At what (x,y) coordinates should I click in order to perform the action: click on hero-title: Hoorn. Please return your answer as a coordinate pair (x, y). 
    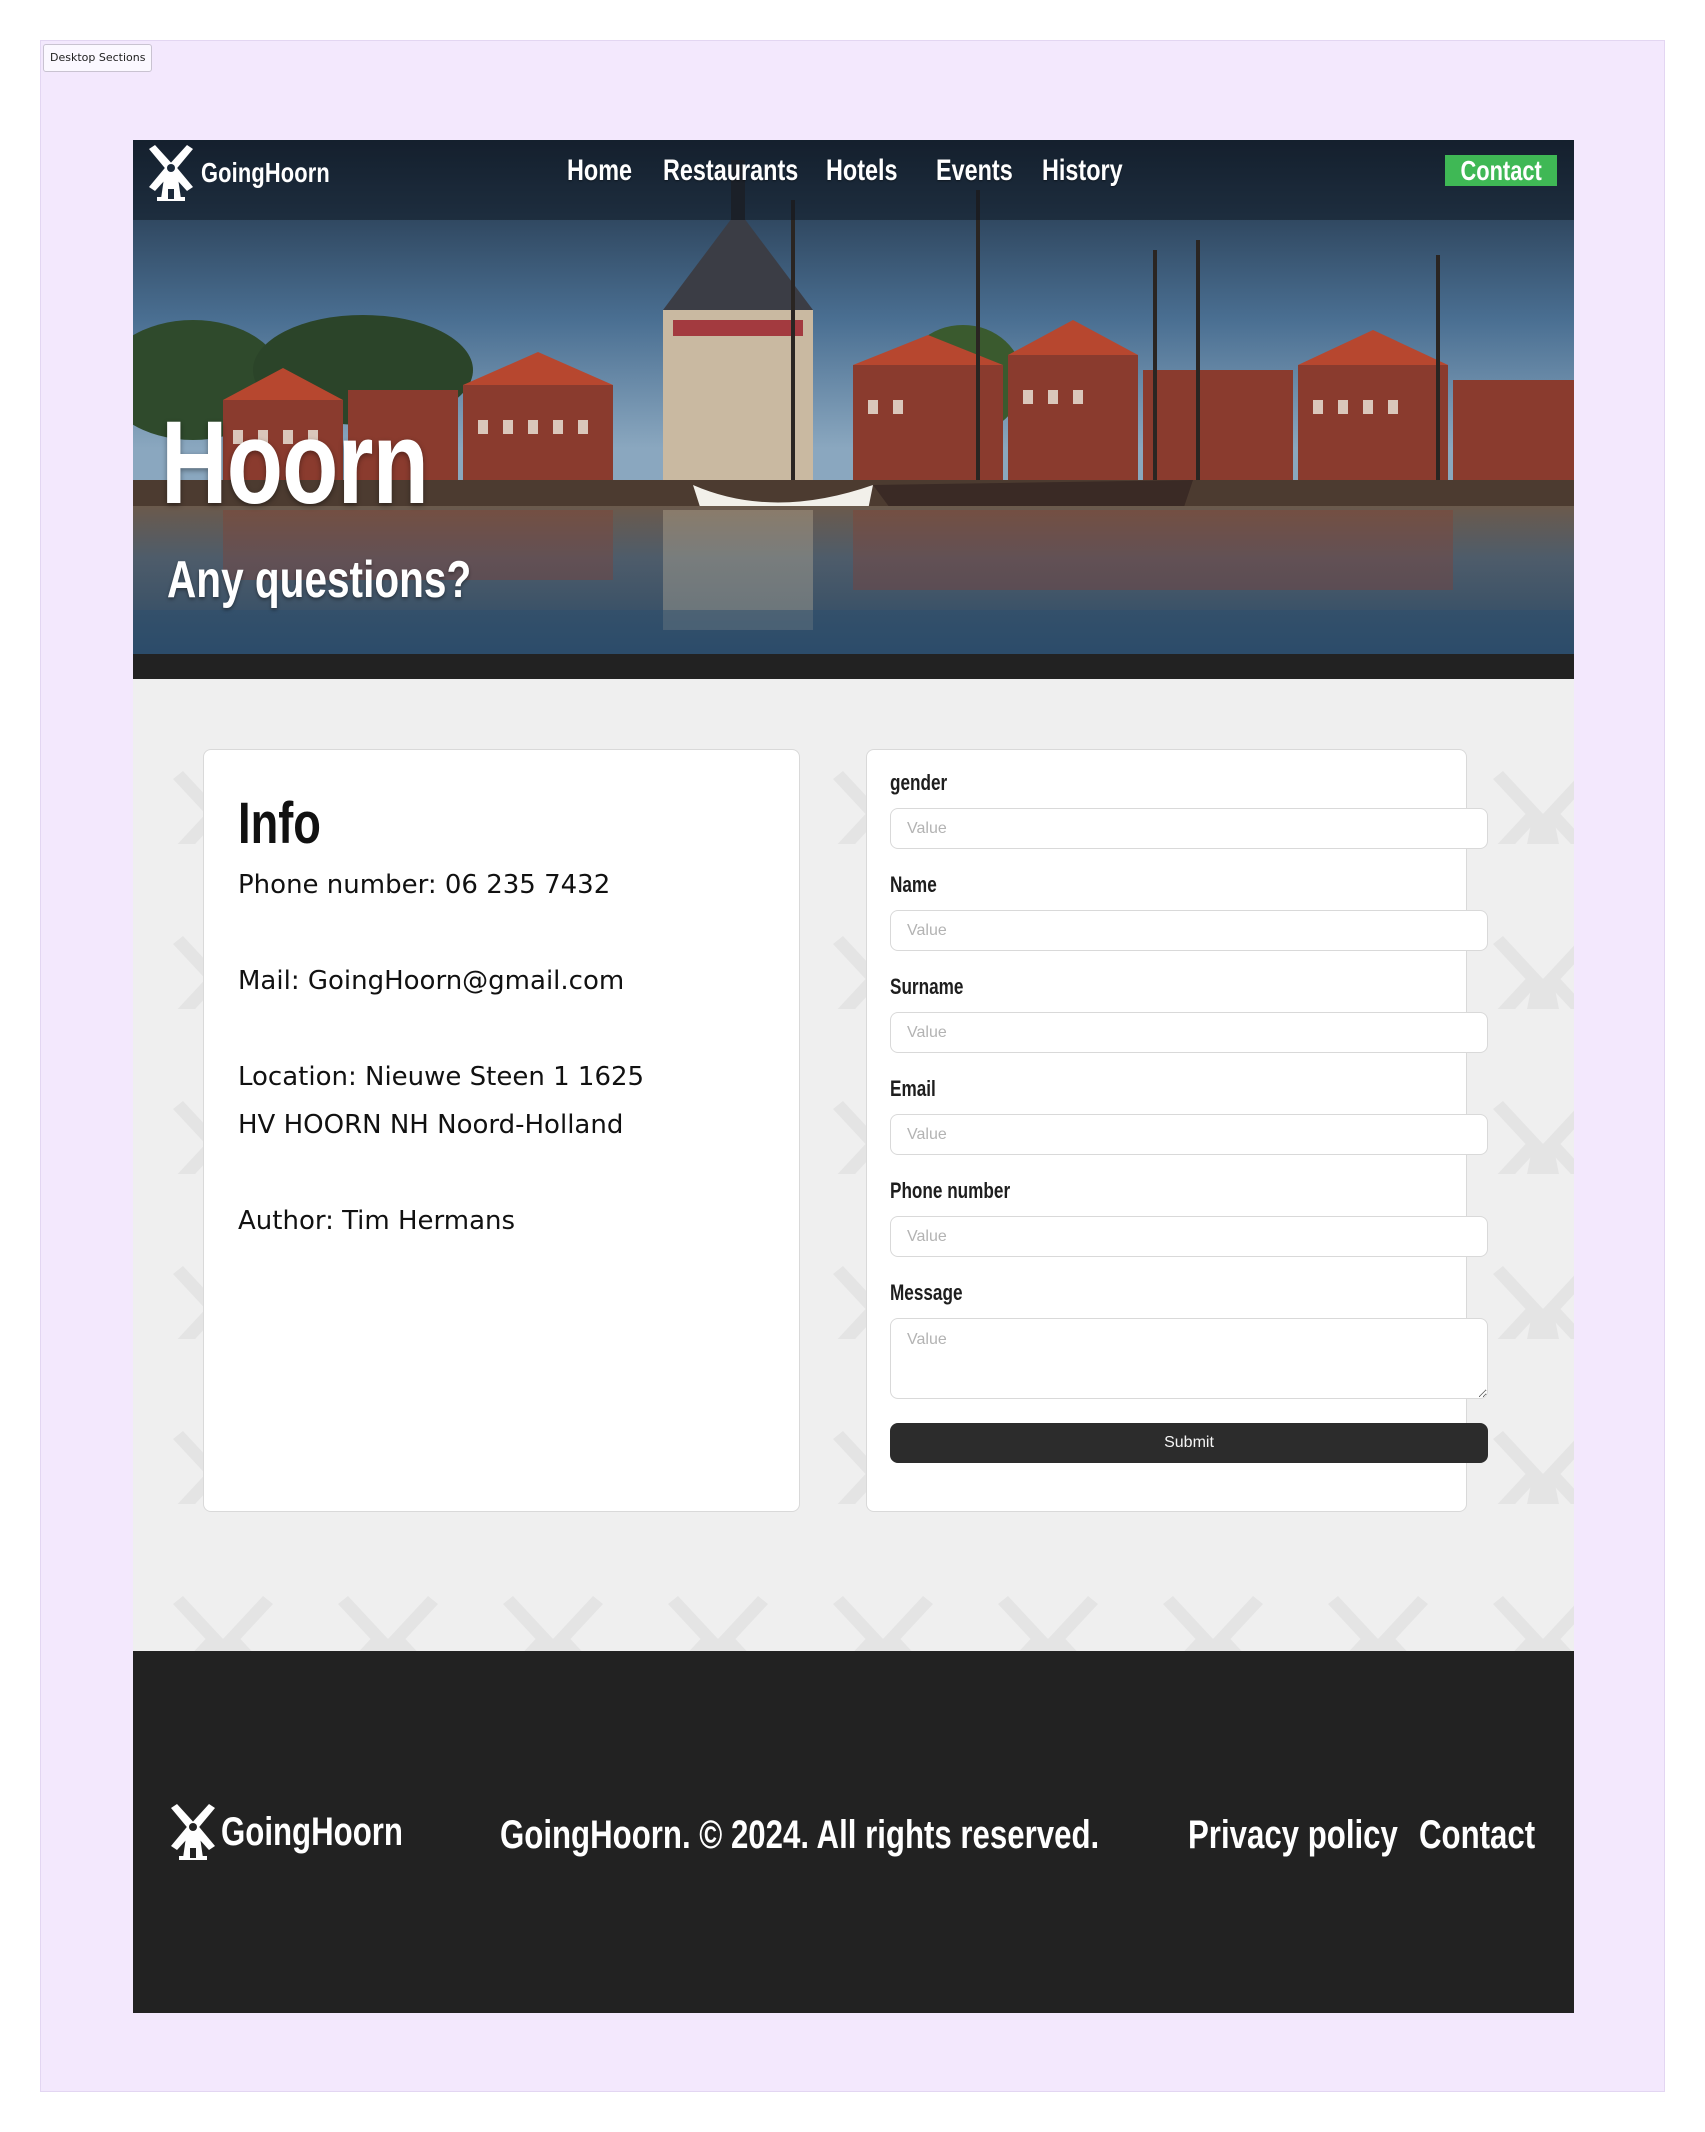
    Looking at the image, I should click on (295, 463).